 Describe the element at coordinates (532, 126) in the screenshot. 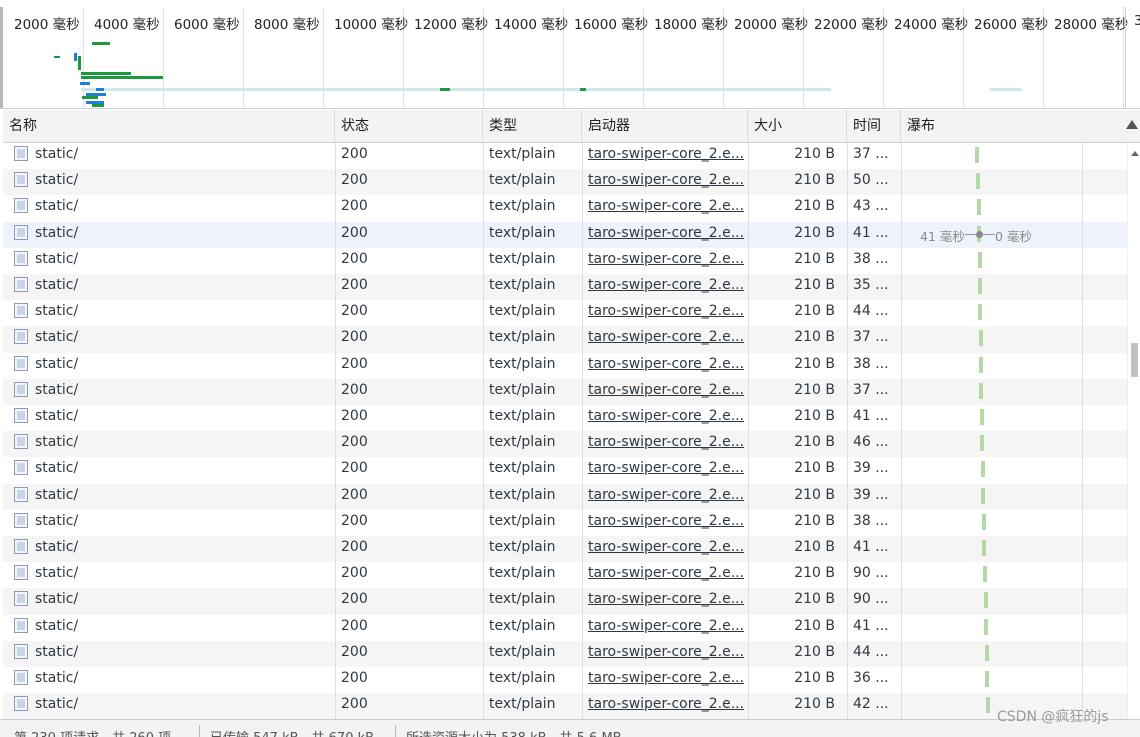

I see `column-header-type: 类型` at that location.